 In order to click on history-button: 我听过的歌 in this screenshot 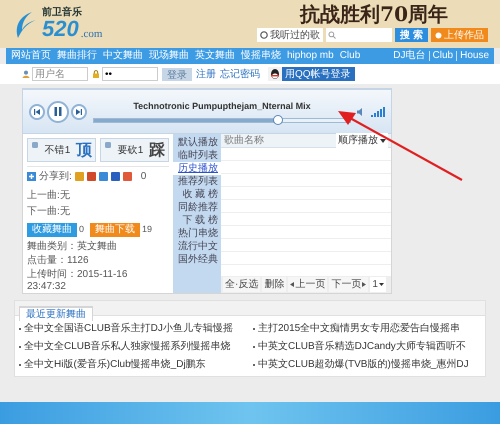, I will do `click(290, 35)`.